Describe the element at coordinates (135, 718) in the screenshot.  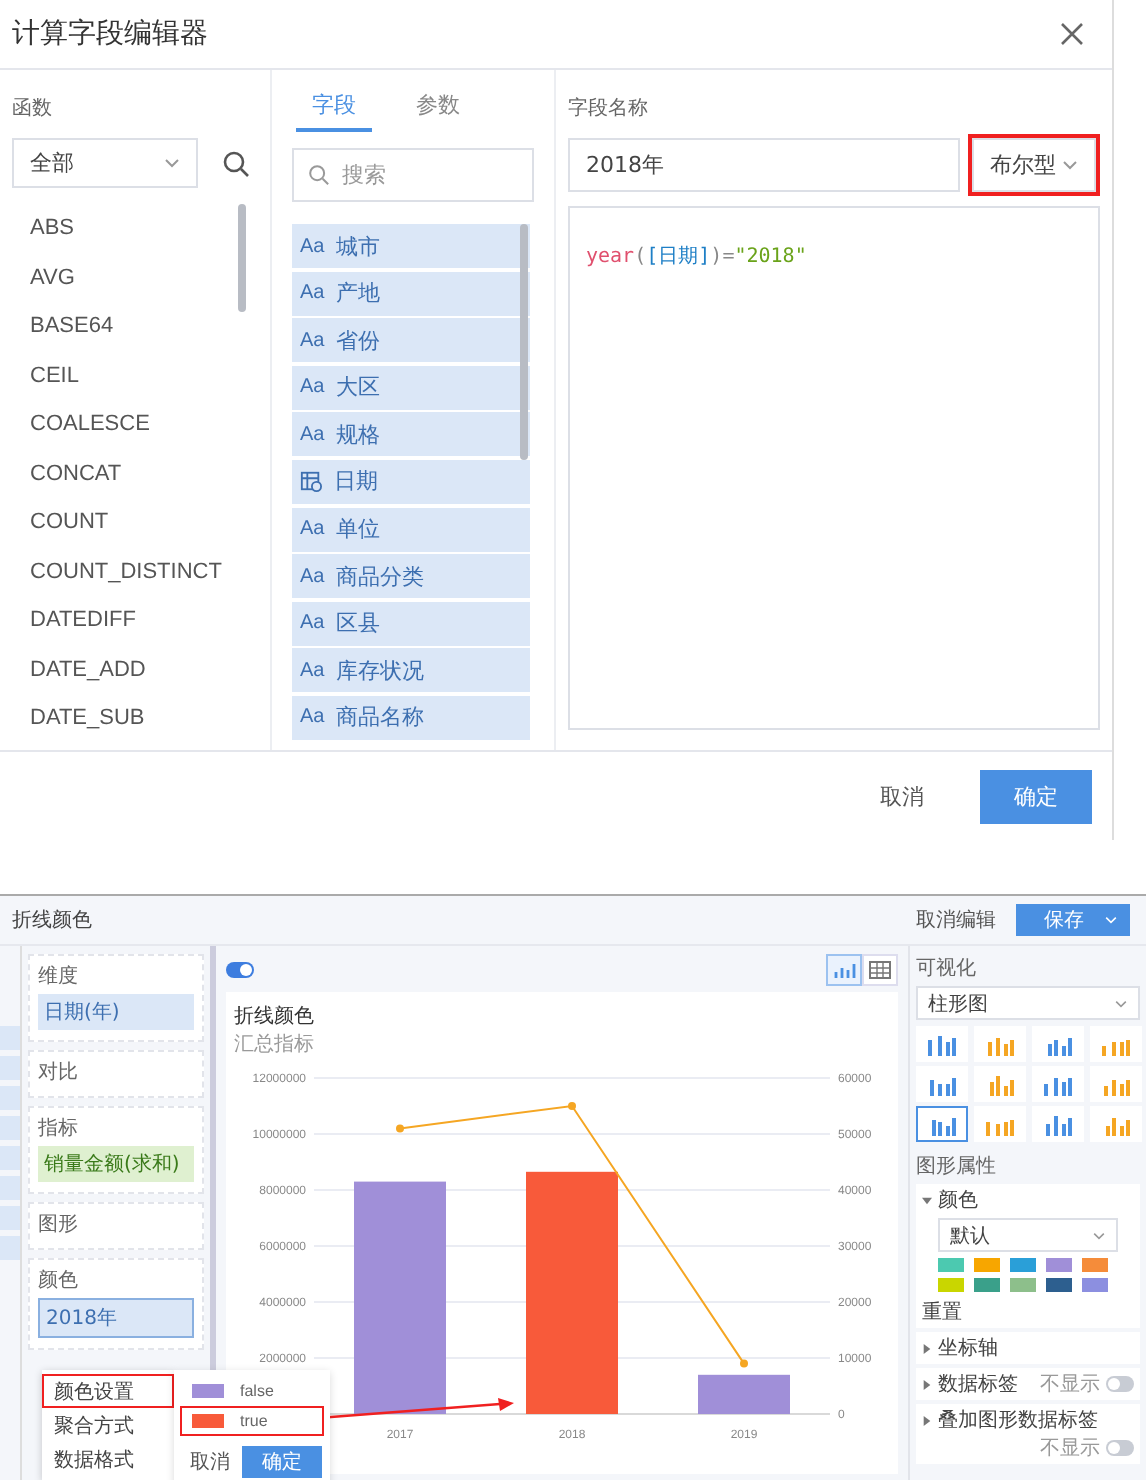
I see `function-item: DATE_SUB` at that location.